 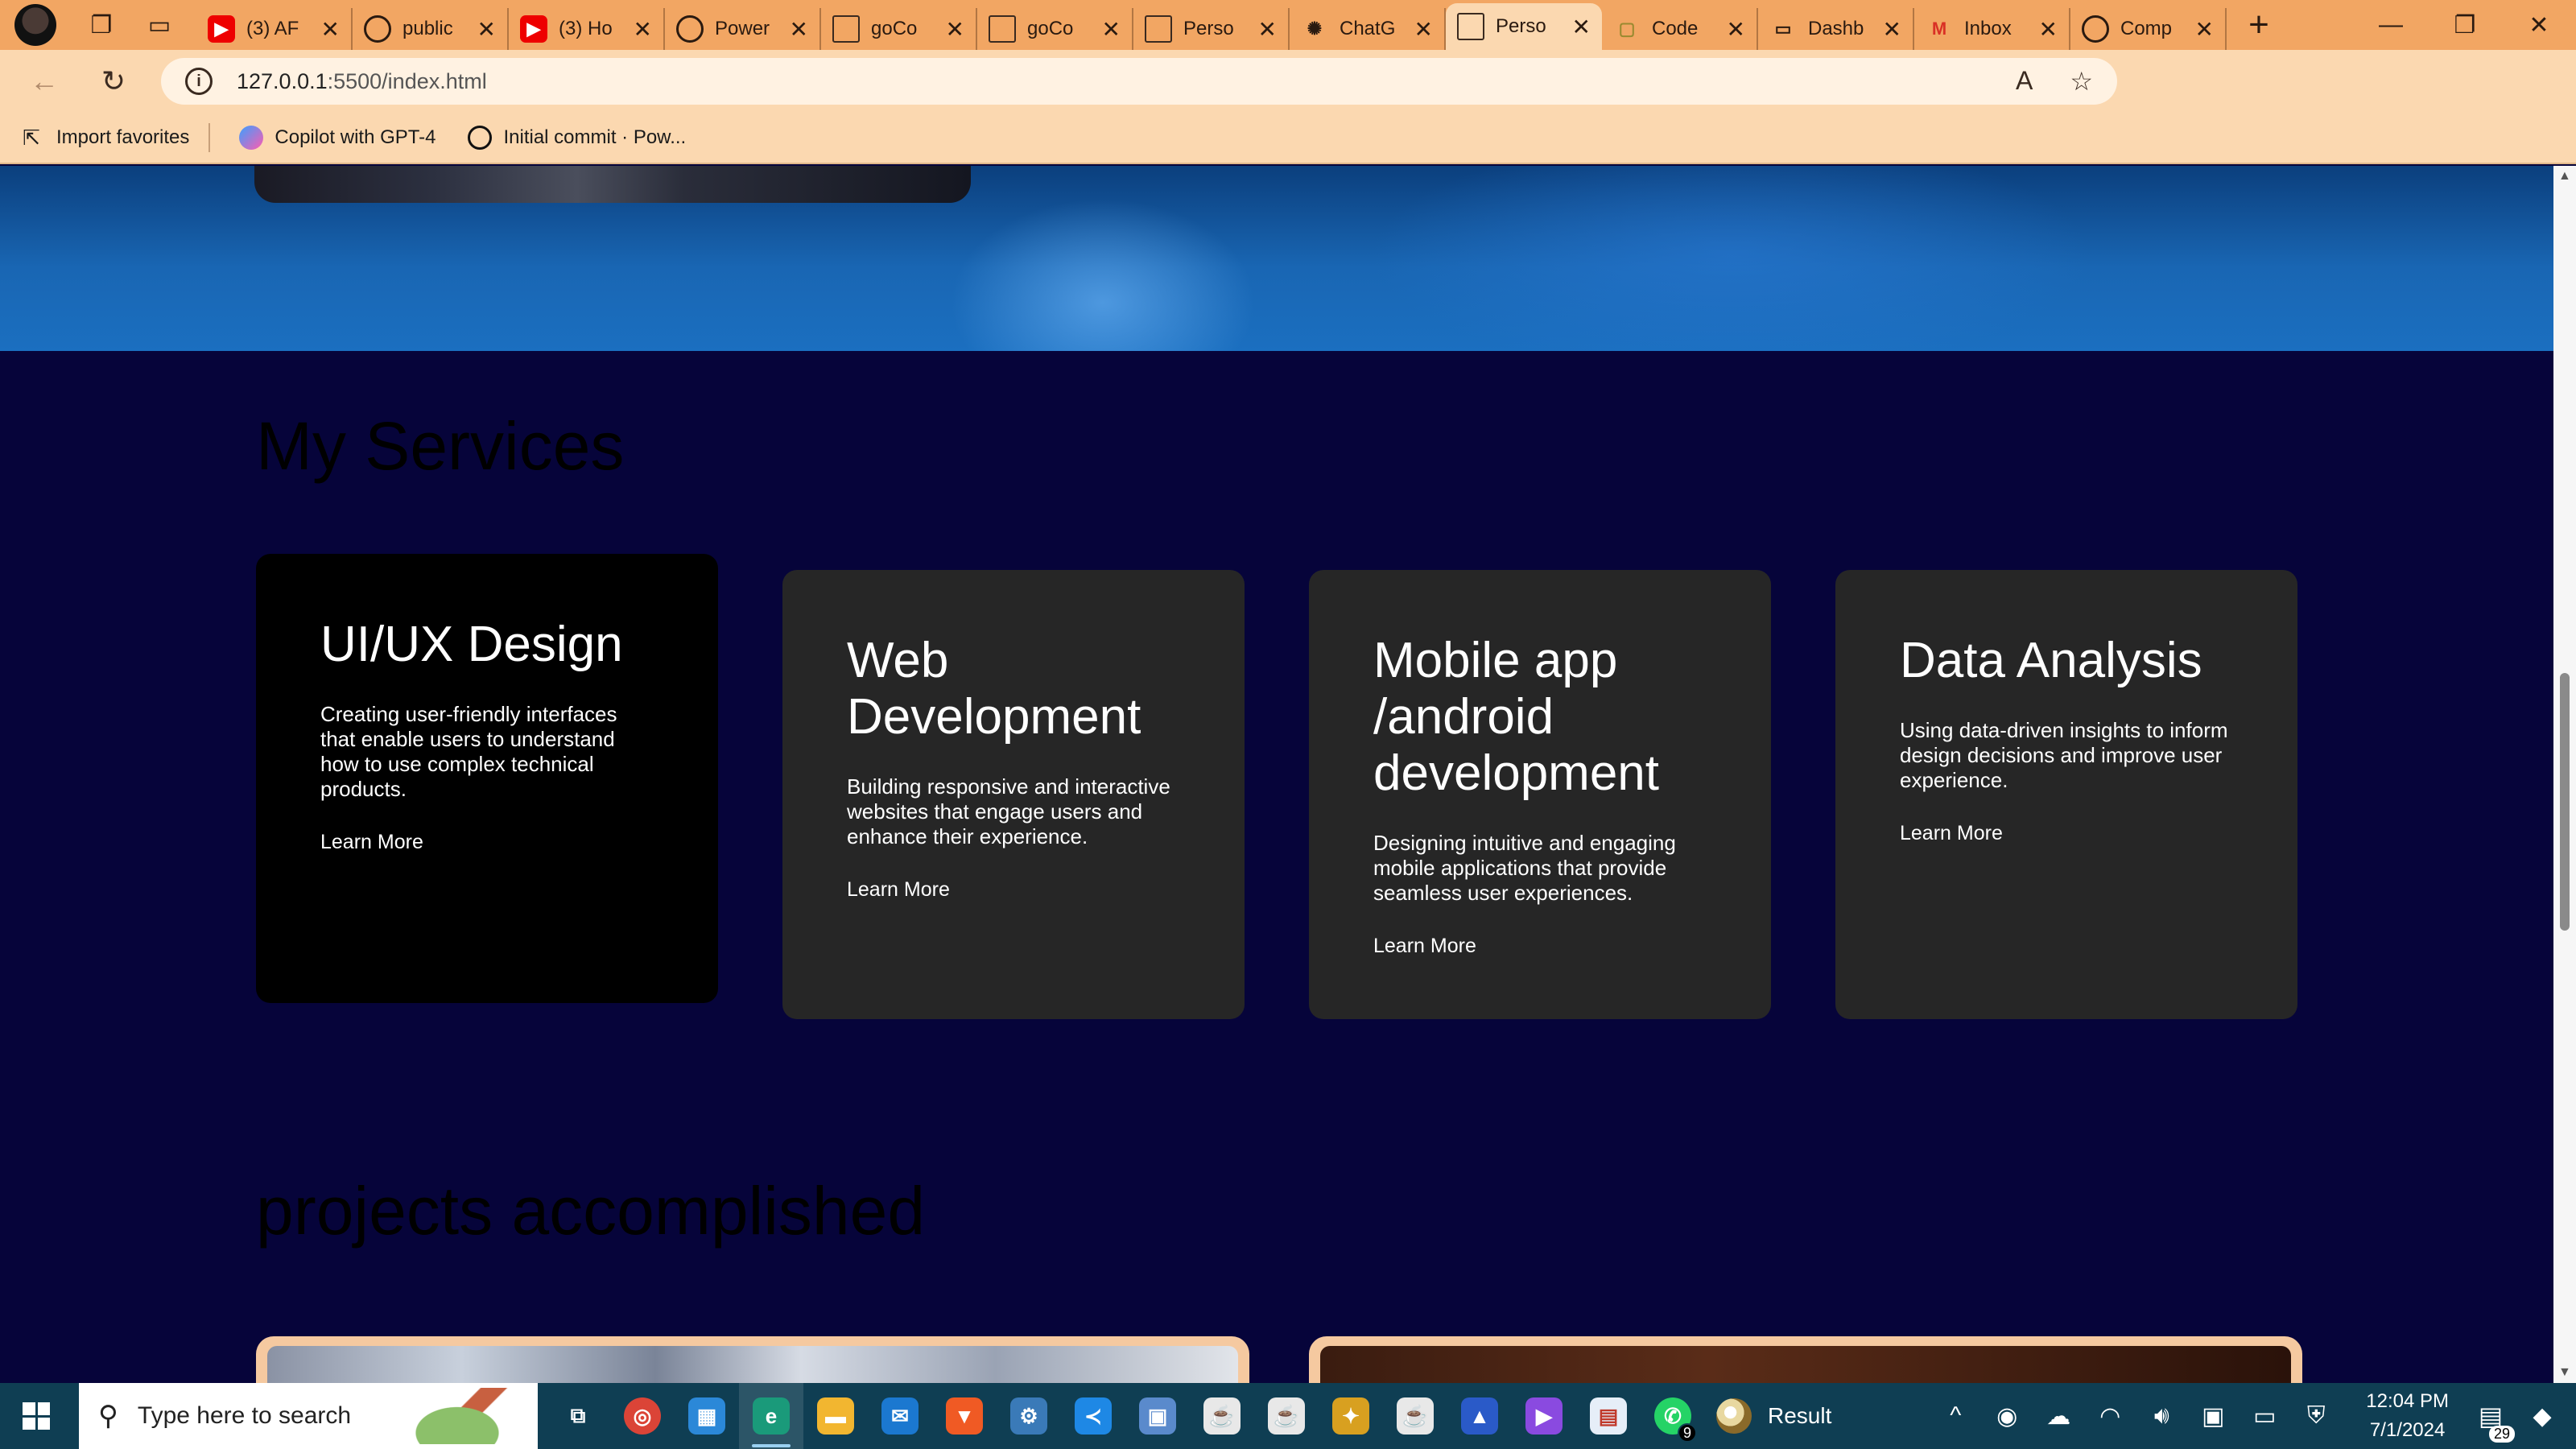 What do you see at coordinates (591, 1211) in the screenshot?
I see `projects-heading: projects accomplished` at bounding box center [591, 1211].